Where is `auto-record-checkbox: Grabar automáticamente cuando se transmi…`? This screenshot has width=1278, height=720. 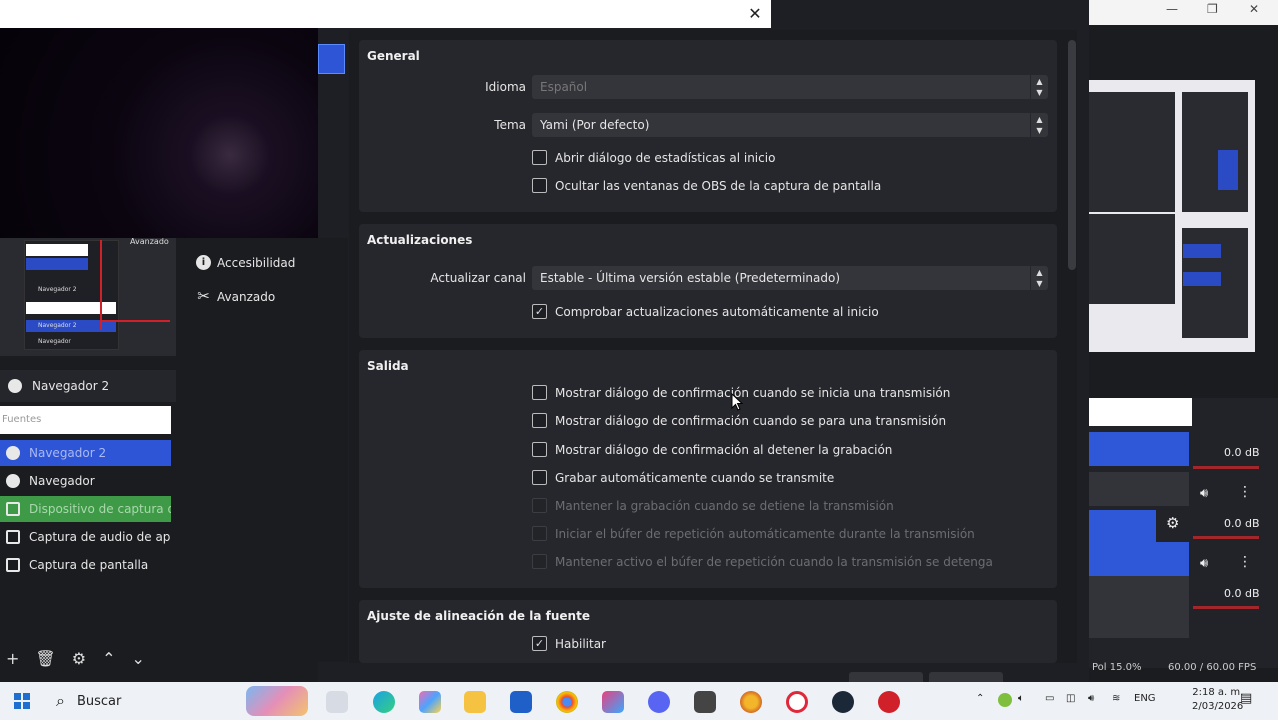 auto-record-checkbox: Grabar automáticamente cuando se transmi… is located at coordinates (683, 477).